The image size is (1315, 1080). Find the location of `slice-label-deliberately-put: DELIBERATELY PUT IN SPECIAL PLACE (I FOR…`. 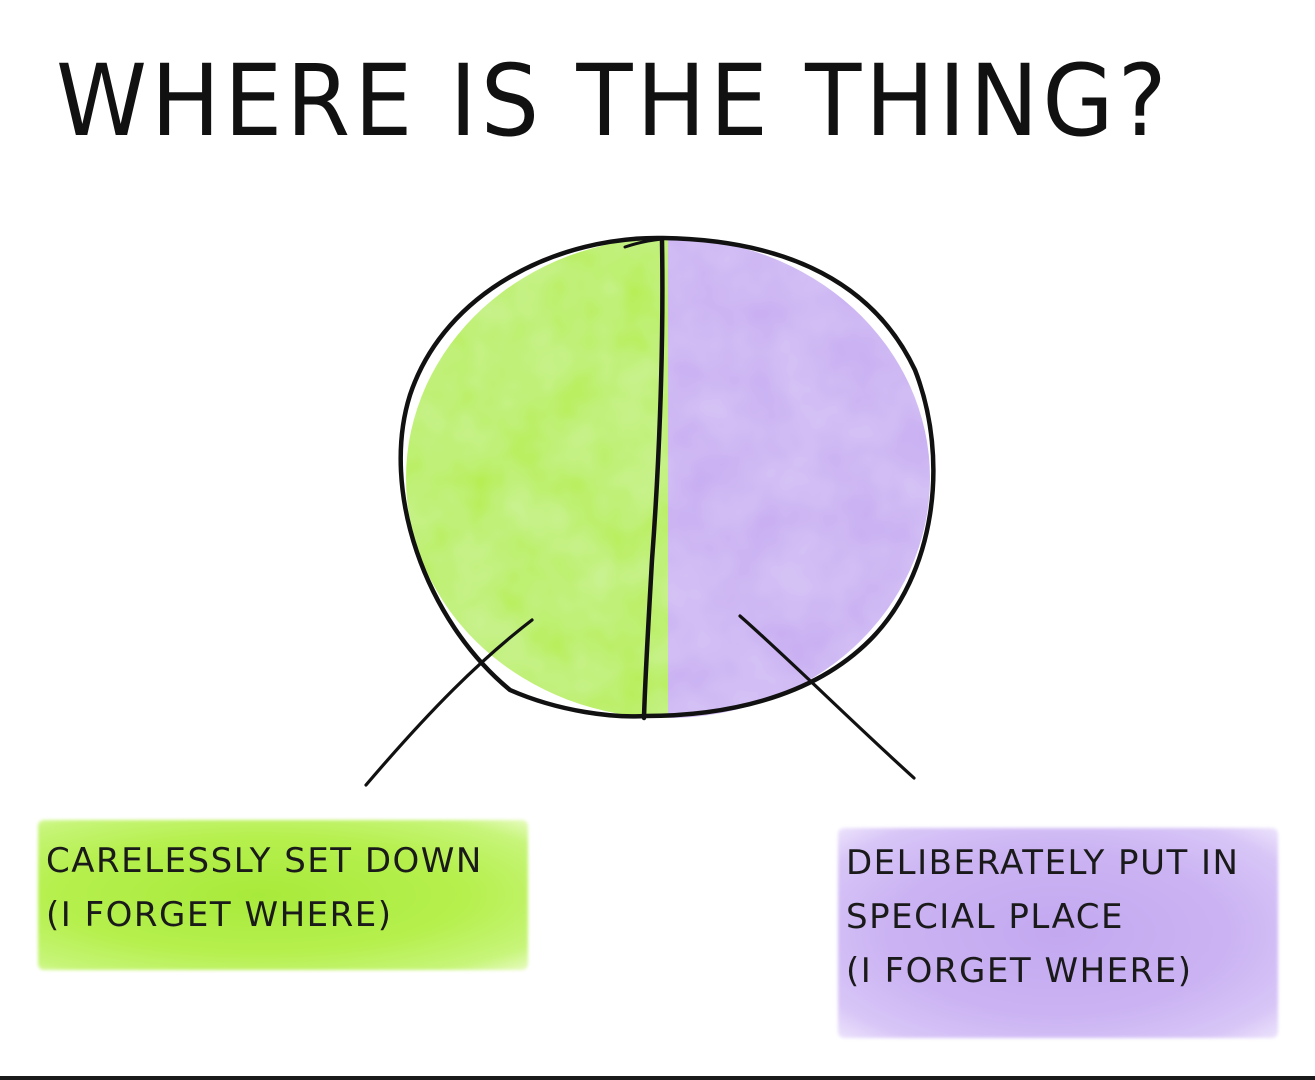

slice-label-deliberately-put: DELIBERATELY PUT IN SPECIAL PLACE (I FOR… is located at coordinates (1058, 933).